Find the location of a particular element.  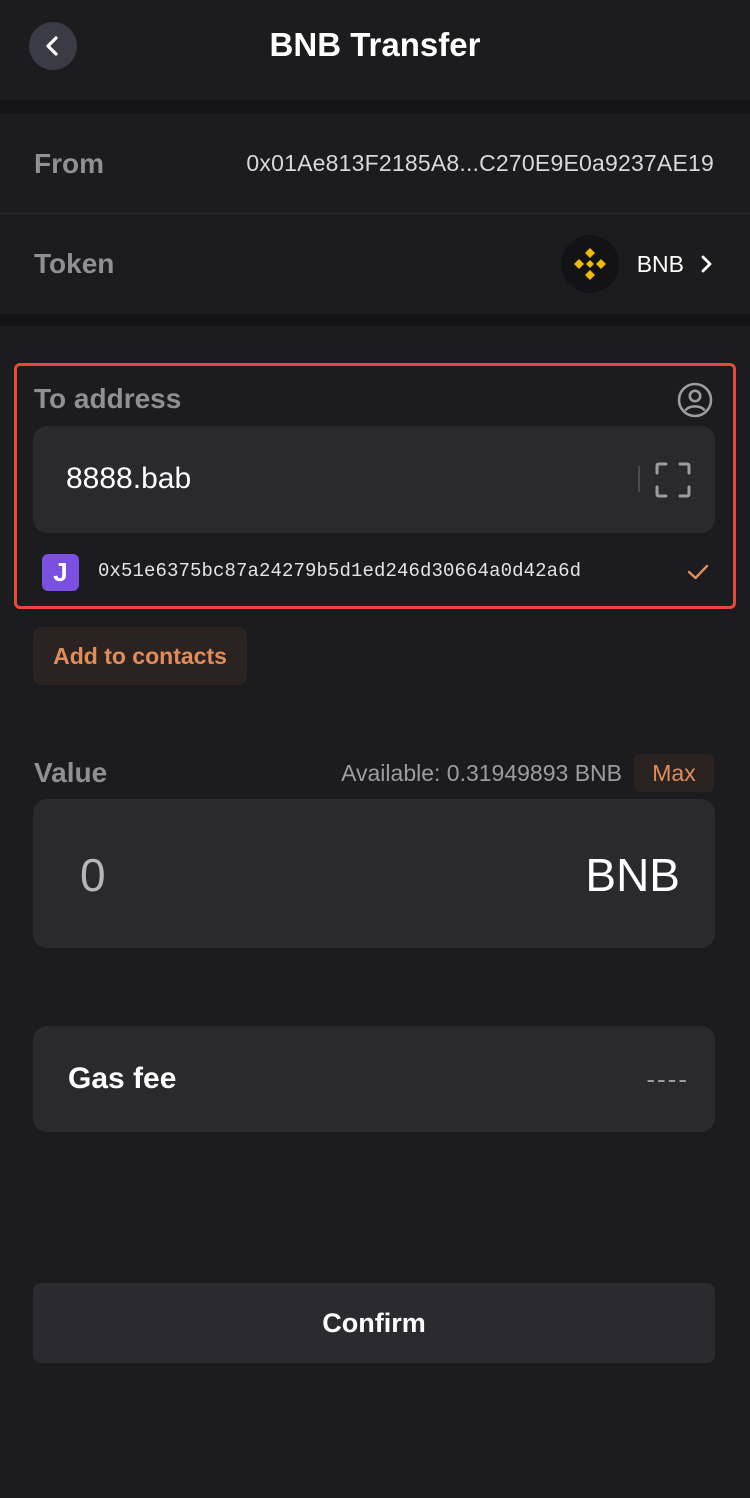

confirm-button: Confirm is located at coordinates (374, 1323).